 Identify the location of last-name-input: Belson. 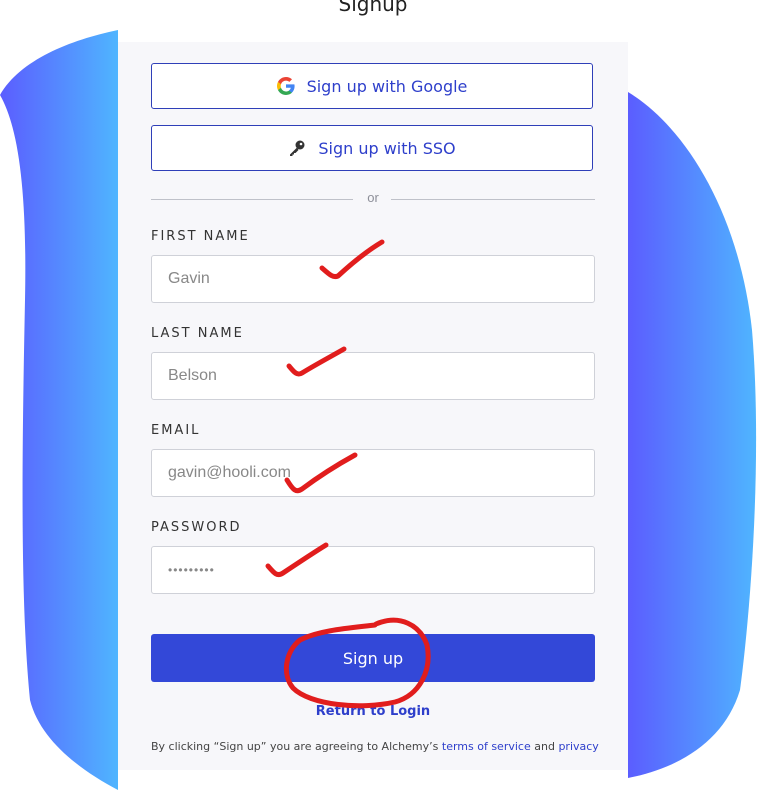
(373, 376).